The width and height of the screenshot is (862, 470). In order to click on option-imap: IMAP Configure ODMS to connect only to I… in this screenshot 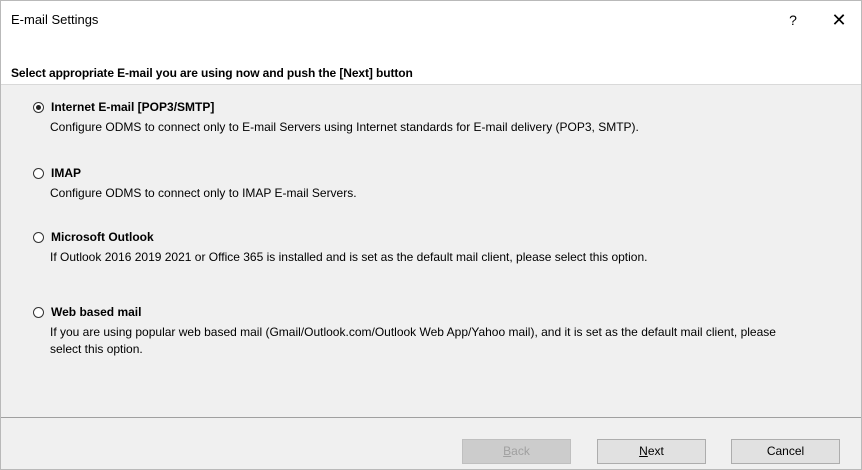, I will do `click(433, 183)`.